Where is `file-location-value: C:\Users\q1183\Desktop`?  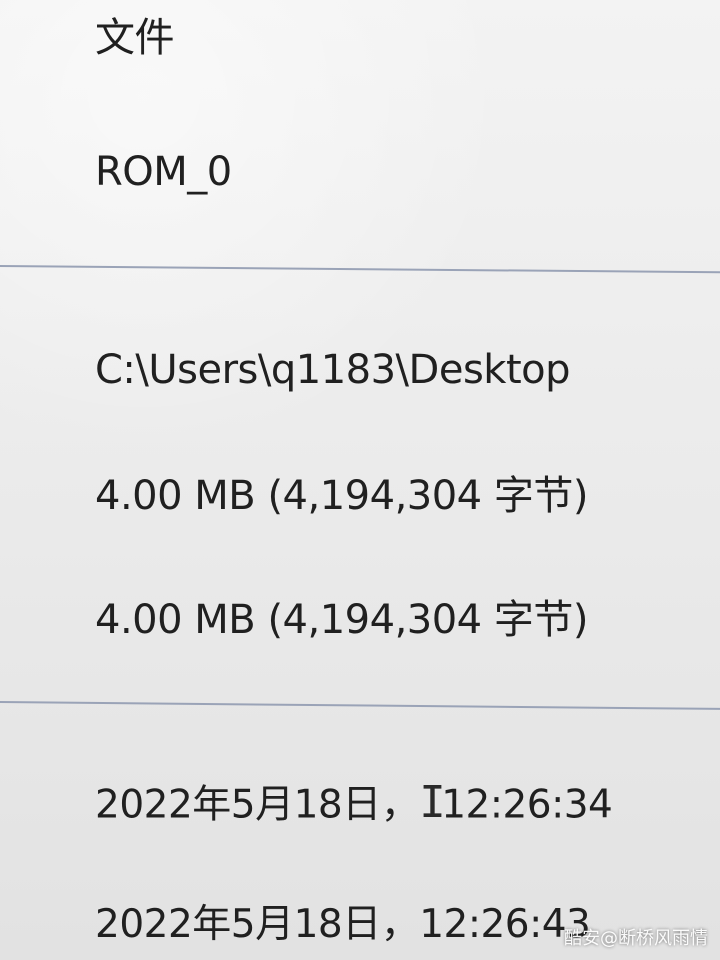 file-location-value: C:\Users\q1183\Desktop is located at coordinates (333, 370).